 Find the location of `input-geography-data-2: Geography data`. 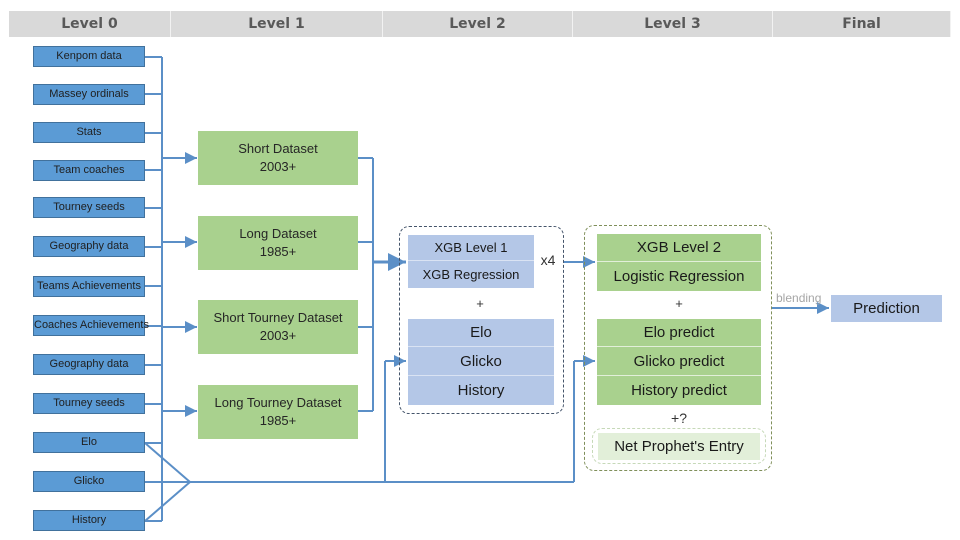

input-geography-data-2: Geography data is located at coordinates (89, 364).